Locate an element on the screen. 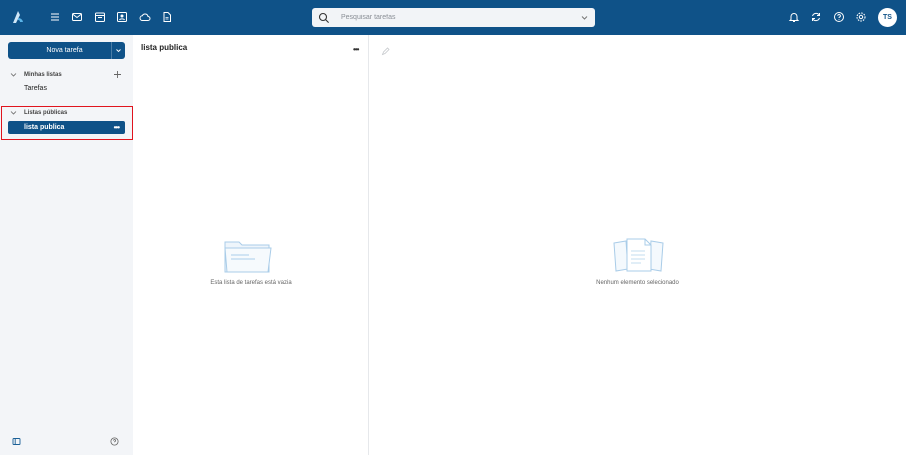 The image size is (906, 455). app-logo is located at coordinates (18, 17).